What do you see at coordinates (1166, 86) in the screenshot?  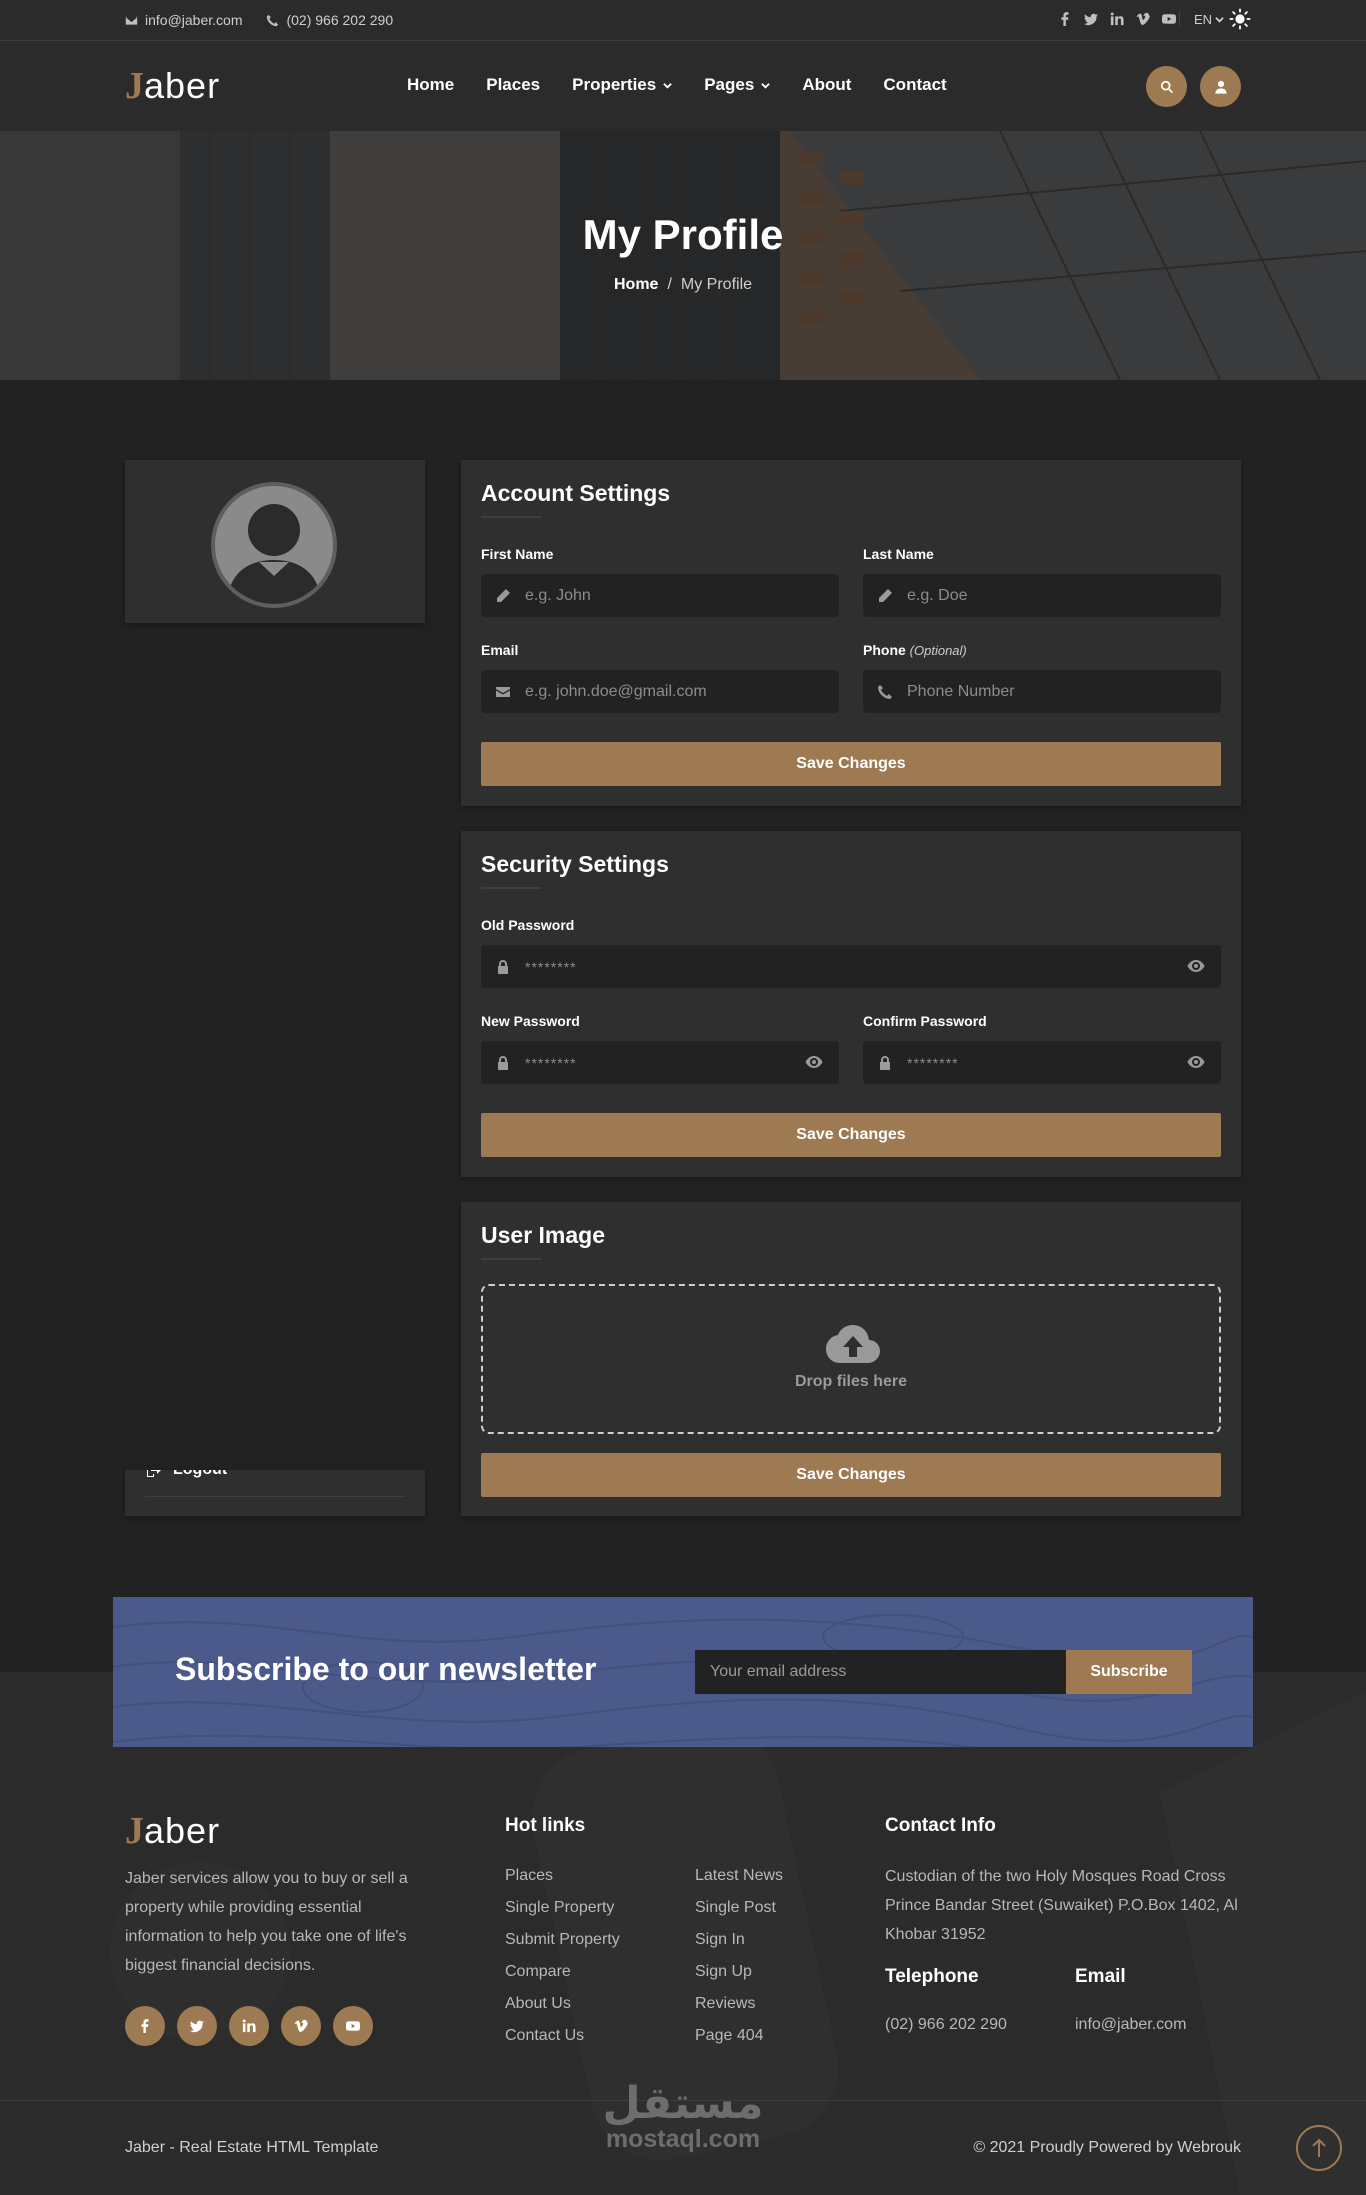 I see `search-button` at bounding box center [1166, 86].